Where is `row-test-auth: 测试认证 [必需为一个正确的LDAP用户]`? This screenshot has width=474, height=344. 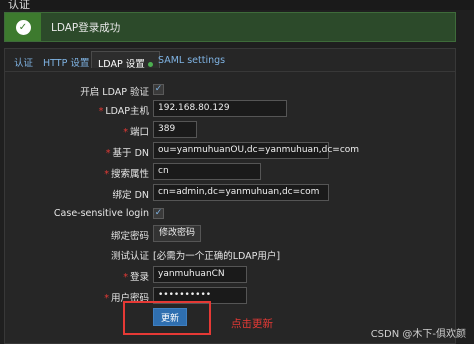 row-test-auth: 测试认证 [必需为一个正确的LDAP用户] is located at coordinates (230, 254).